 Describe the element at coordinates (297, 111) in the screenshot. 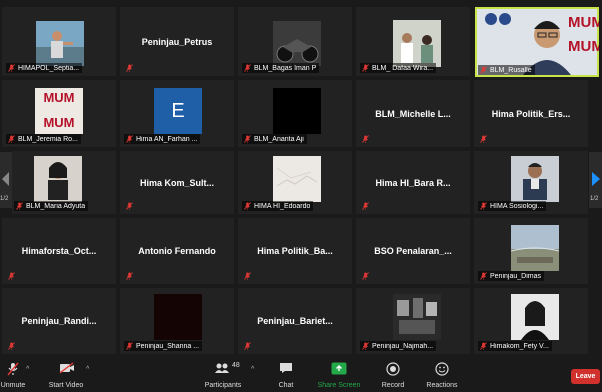

I see `participant-video-black` at that location.